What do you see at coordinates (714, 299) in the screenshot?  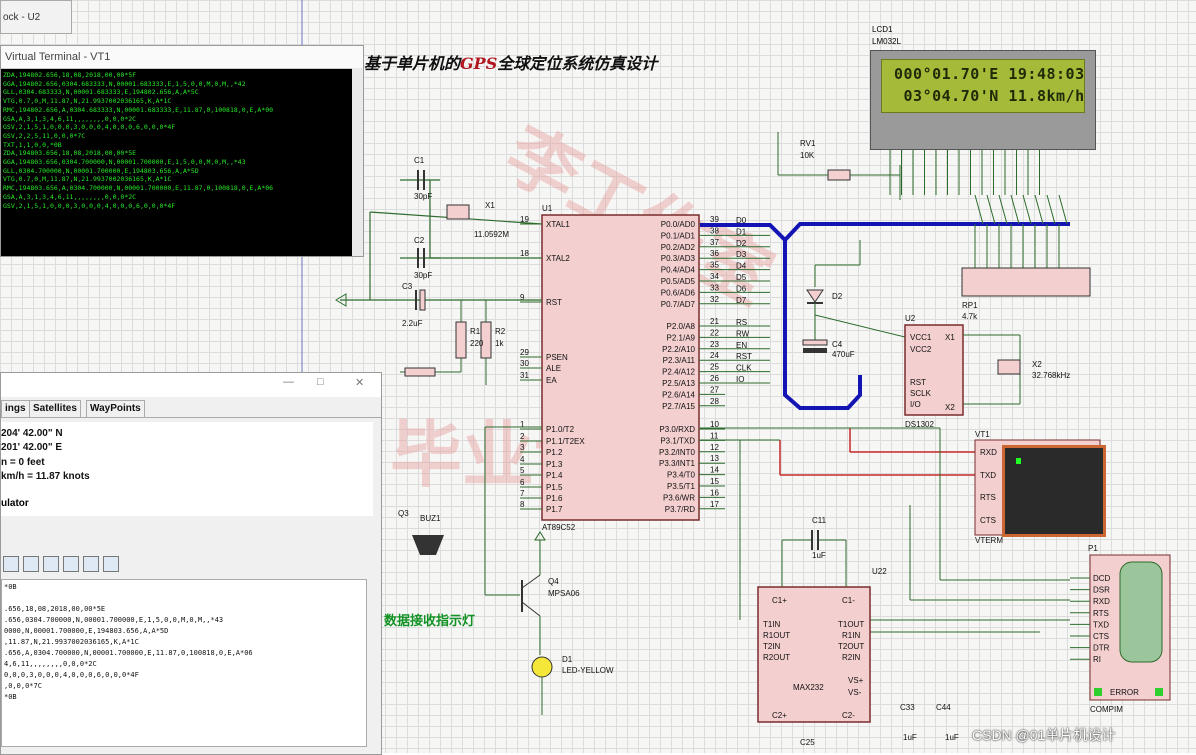 I see `mcu-pin-num: 32` at bounding box center [714, 299].